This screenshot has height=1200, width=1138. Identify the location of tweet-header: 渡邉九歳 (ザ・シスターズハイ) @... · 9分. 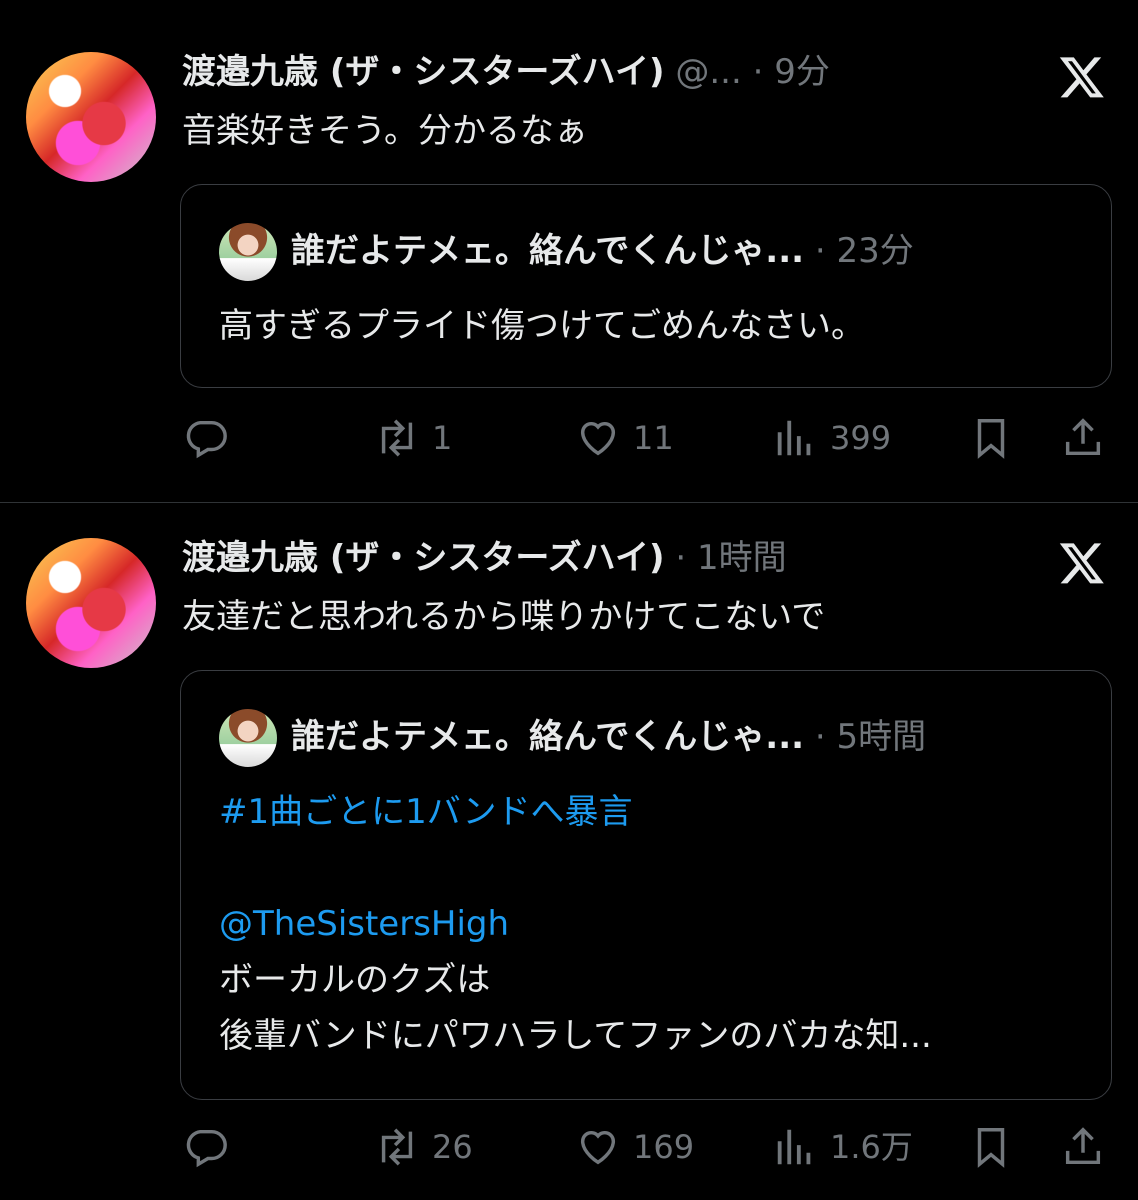
(506, 72).